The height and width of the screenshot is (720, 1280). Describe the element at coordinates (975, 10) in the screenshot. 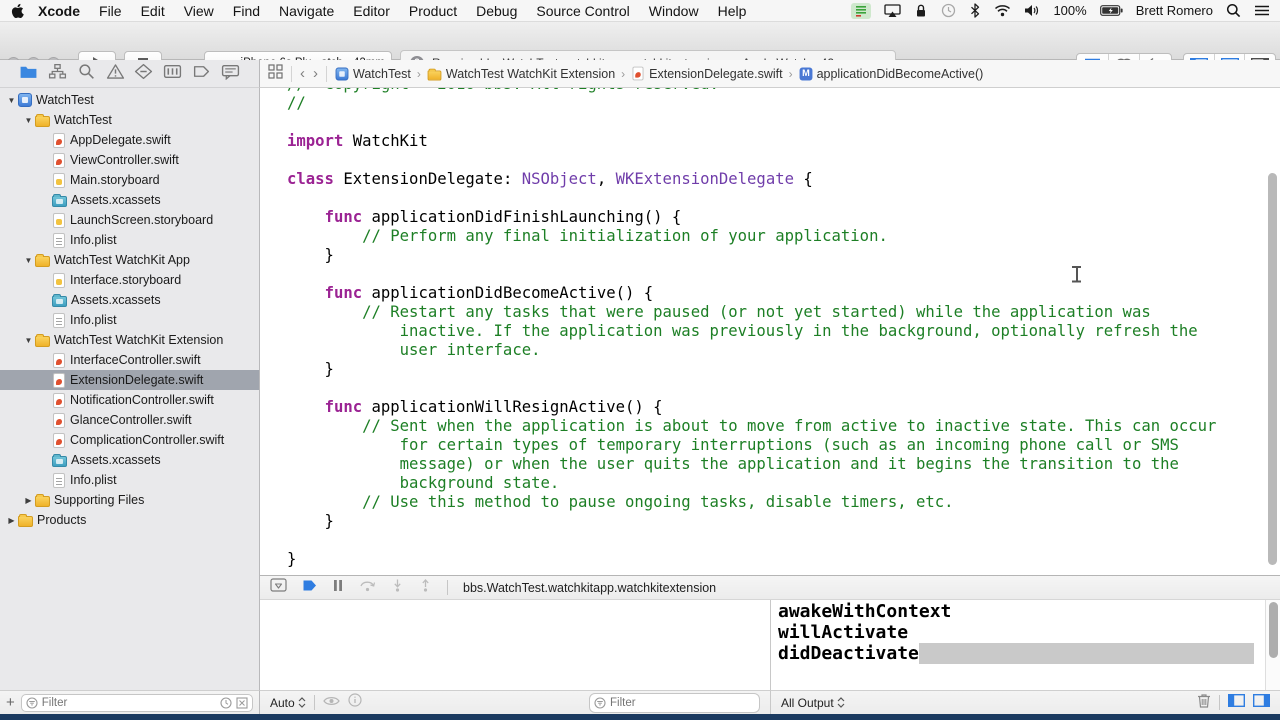

I see `bluetooth-icon` at that location.